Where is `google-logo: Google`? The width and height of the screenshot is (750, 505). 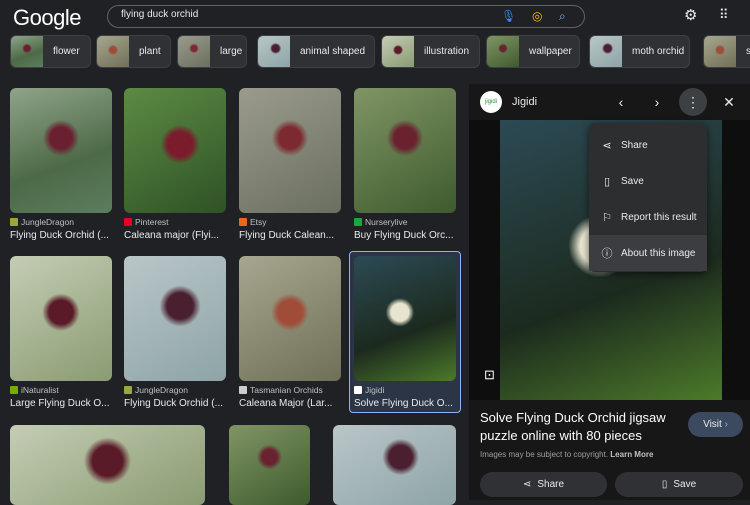
google-logo: Google is located at coordinates (47, 18).